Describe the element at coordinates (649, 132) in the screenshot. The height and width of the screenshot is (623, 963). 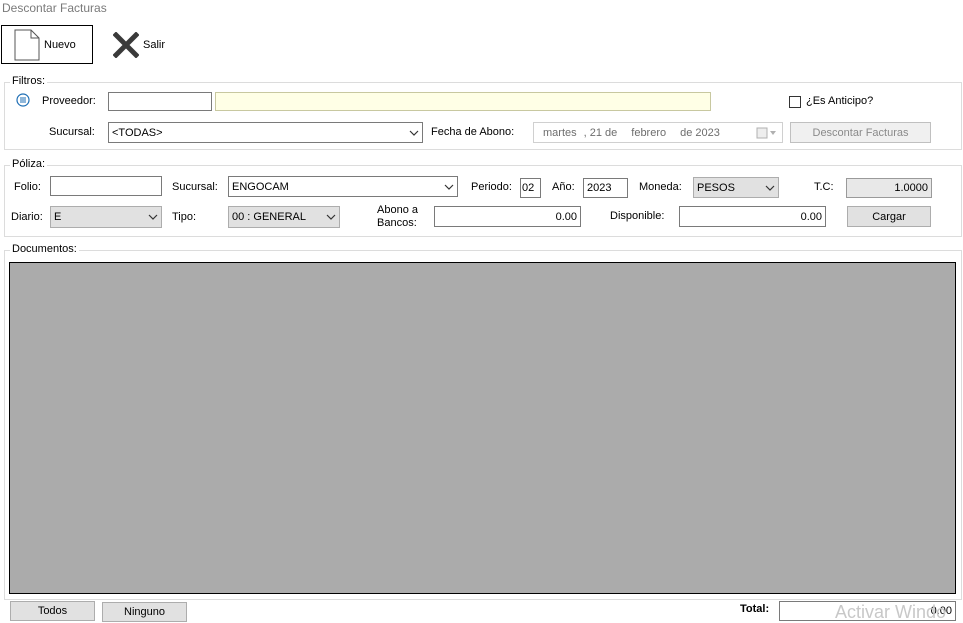
I see `fecha-month: febrero` at that location.